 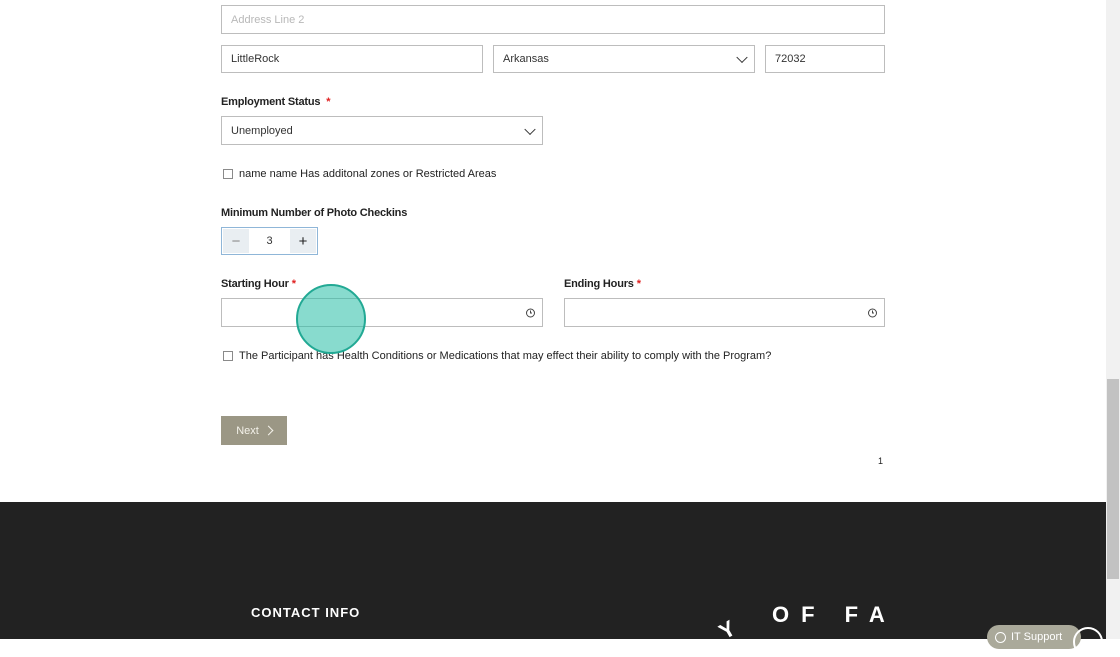 What do you see at coordinates (268, 19) in the screenshot?
I see `address-line2-placeholder: Address Line 2` at bounding box center [268, 19].